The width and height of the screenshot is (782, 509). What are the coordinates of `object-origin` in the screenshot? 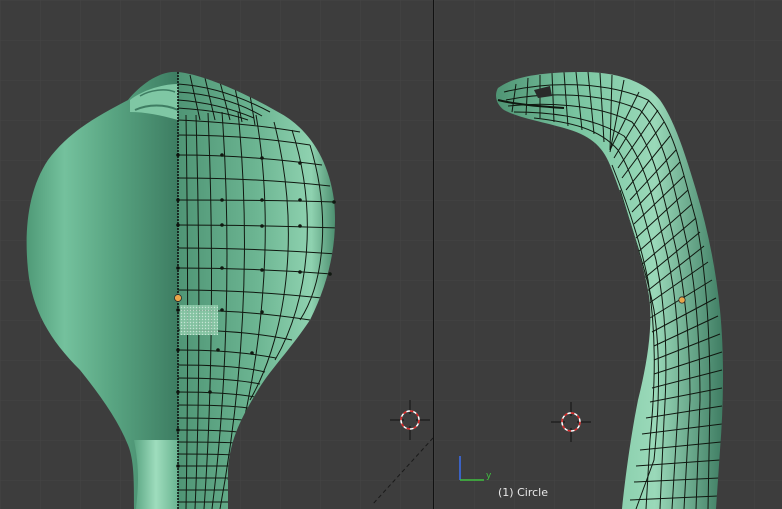 It's located at (178, 298).